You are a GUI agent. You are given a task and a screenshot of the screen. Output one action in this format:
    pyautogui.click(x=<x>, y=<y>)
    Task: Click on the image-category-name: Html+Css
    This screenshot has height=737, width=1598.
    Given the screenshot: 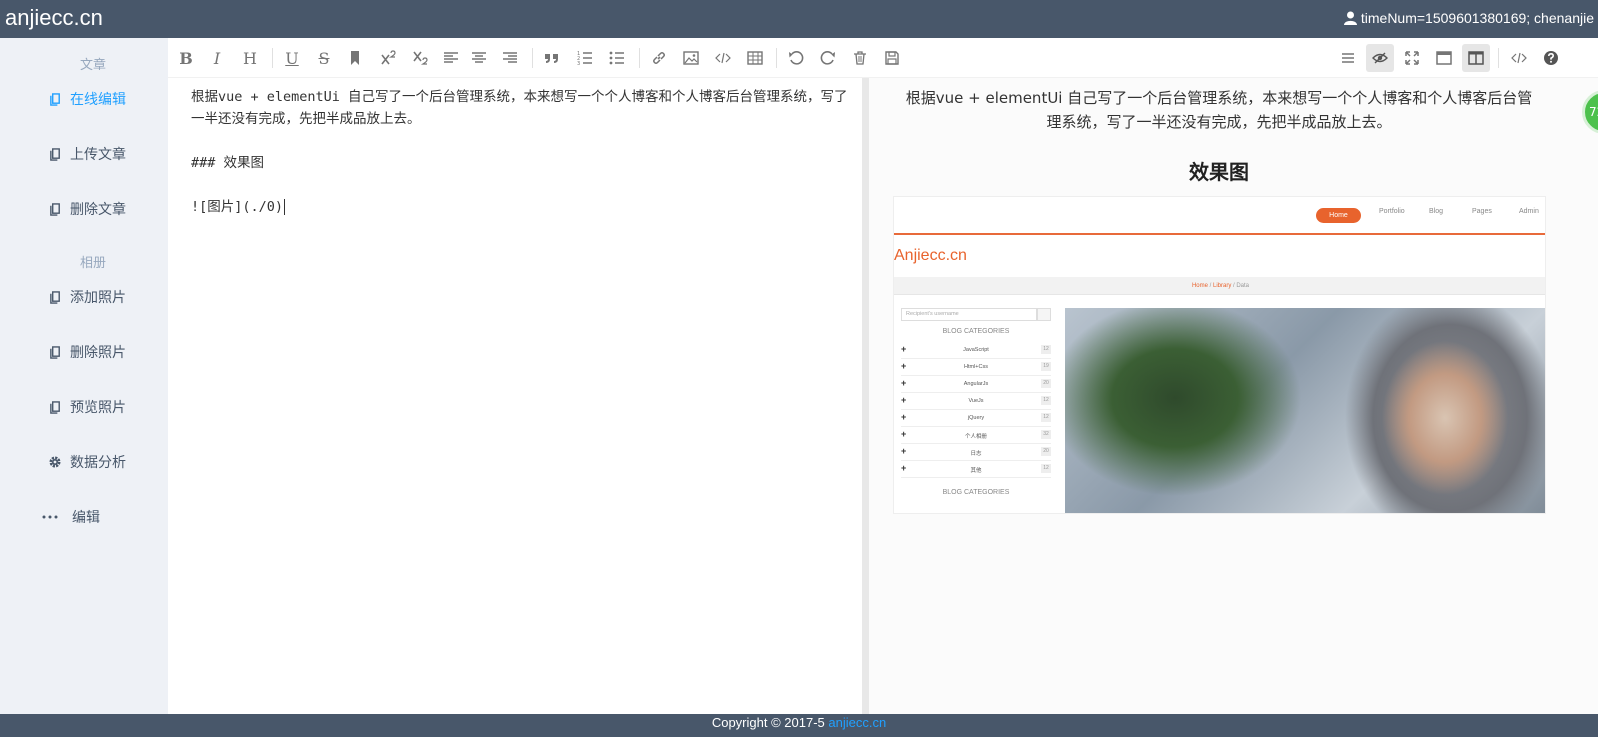 What is the action you would take?
    pyautogui.click(x=976, y=367)
    